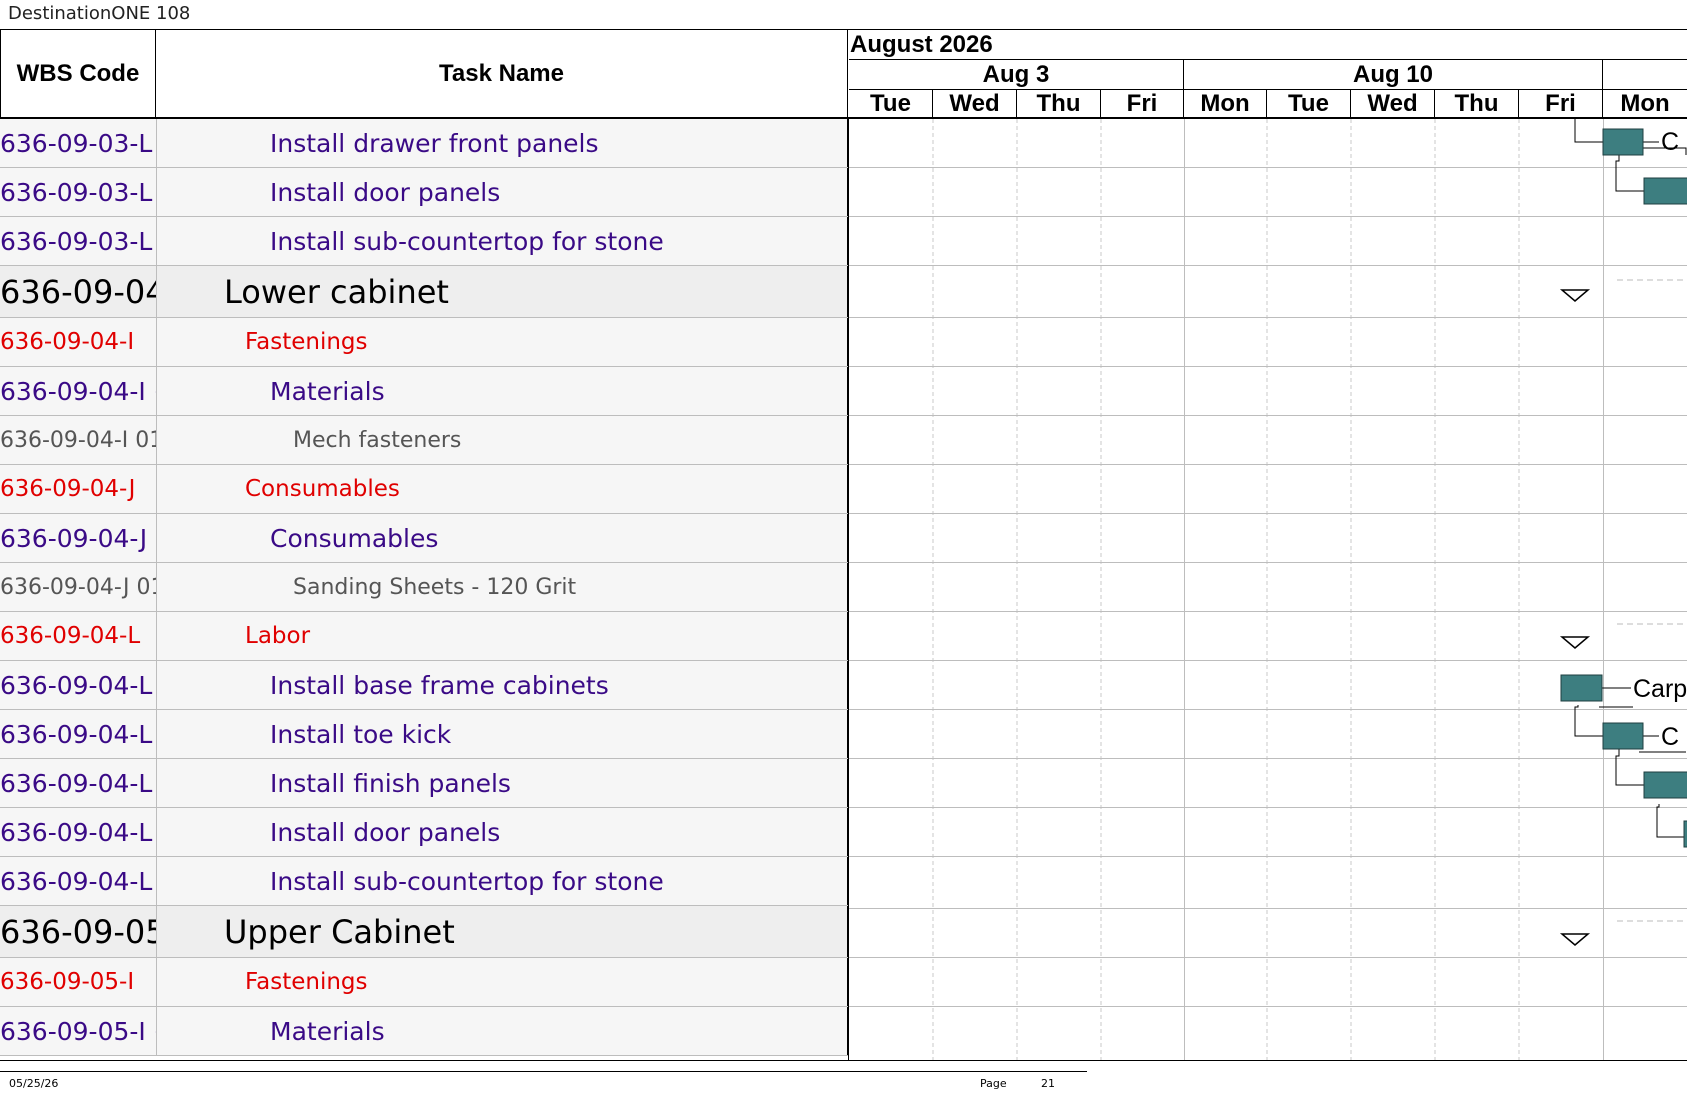  Describe the element at coordinates (78, 291) in the screenshot. I see `wbs-code-cell: 636-09-04` at that location.